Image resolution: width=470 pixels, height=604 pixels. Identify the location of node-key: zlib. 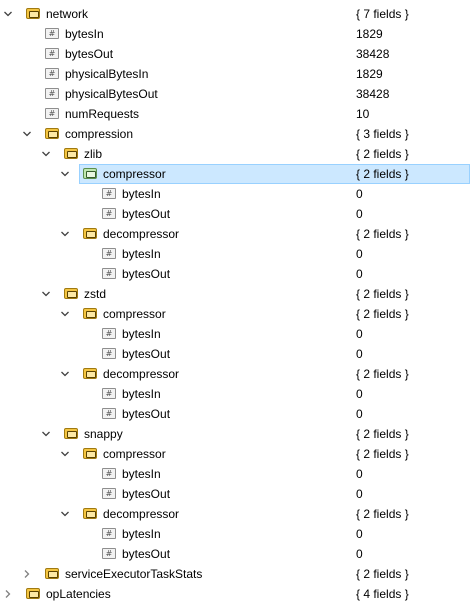
(93, 154).